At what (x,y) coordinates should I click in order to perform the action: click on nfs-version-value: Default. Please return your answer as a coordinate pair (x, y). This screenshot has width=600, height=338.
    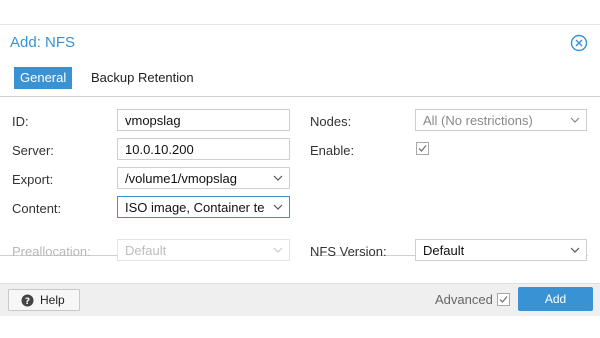
    Looking at the image, I should click on (444, 250).